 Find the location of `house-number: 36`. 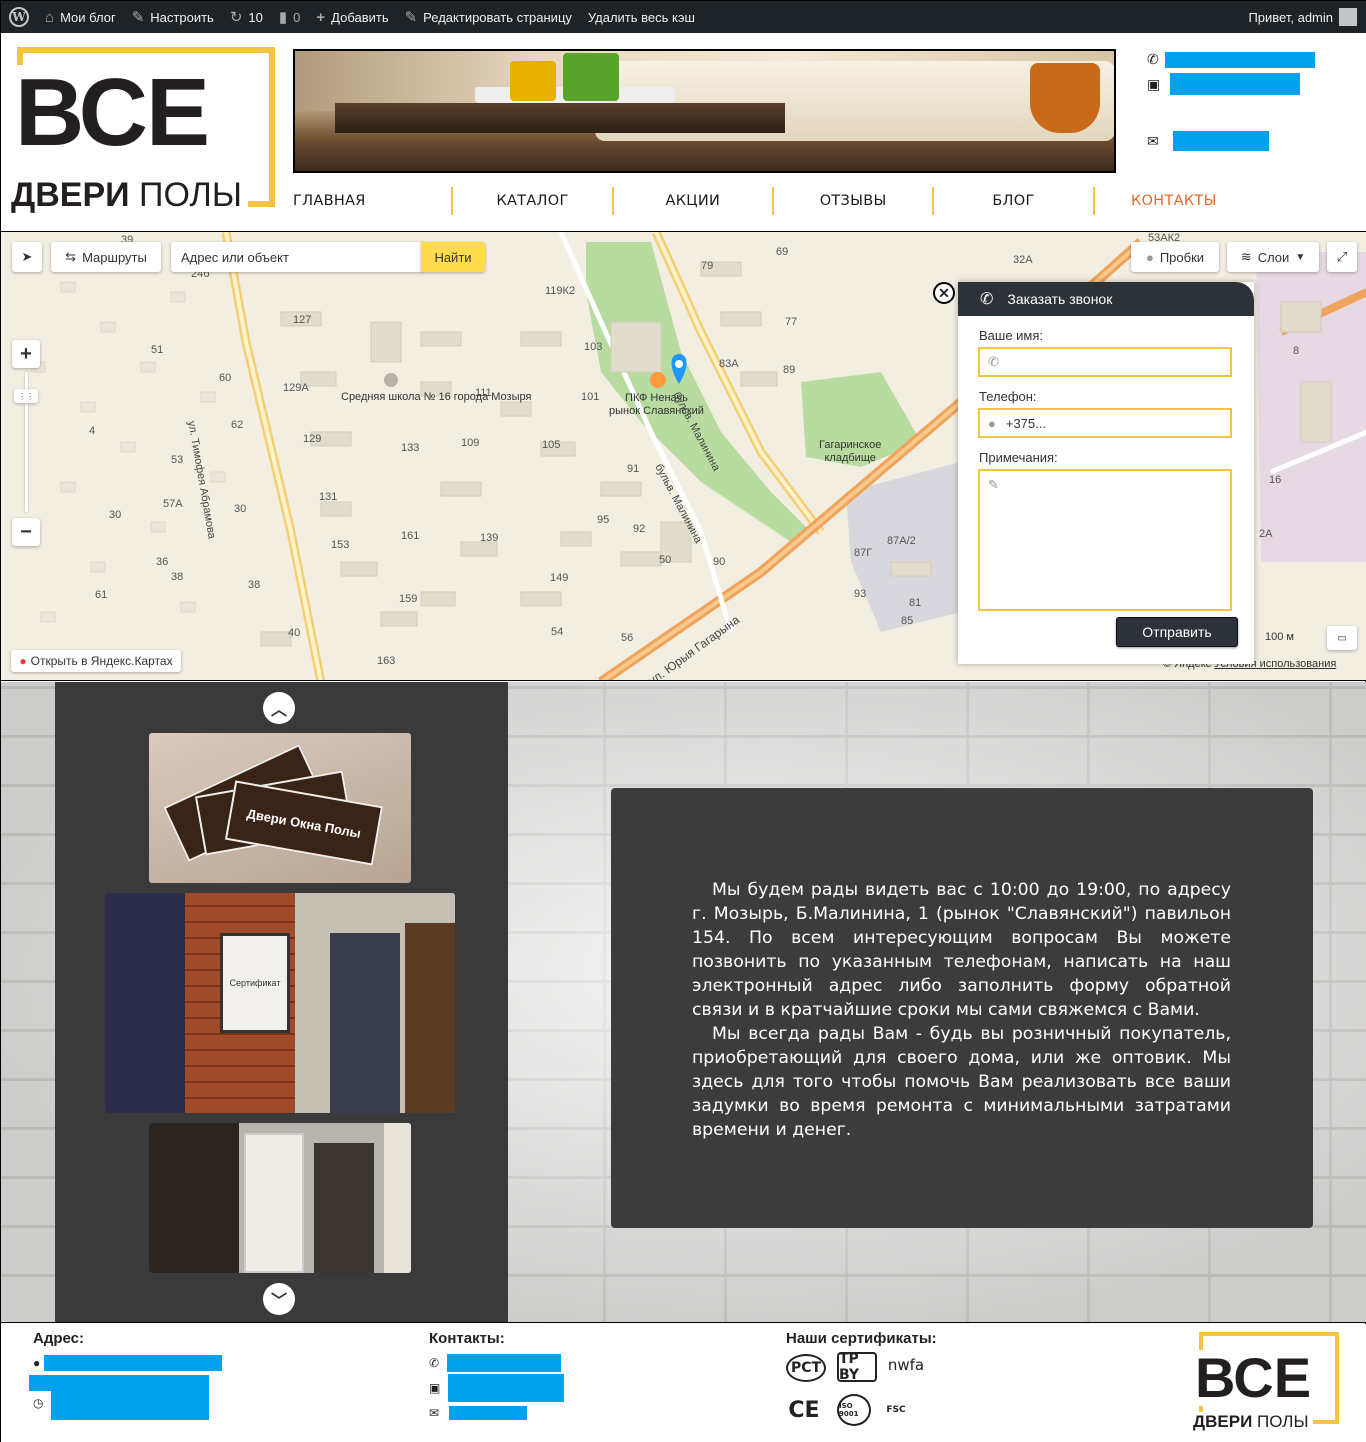

house-number: 36 is located at coordinates (162, 562).